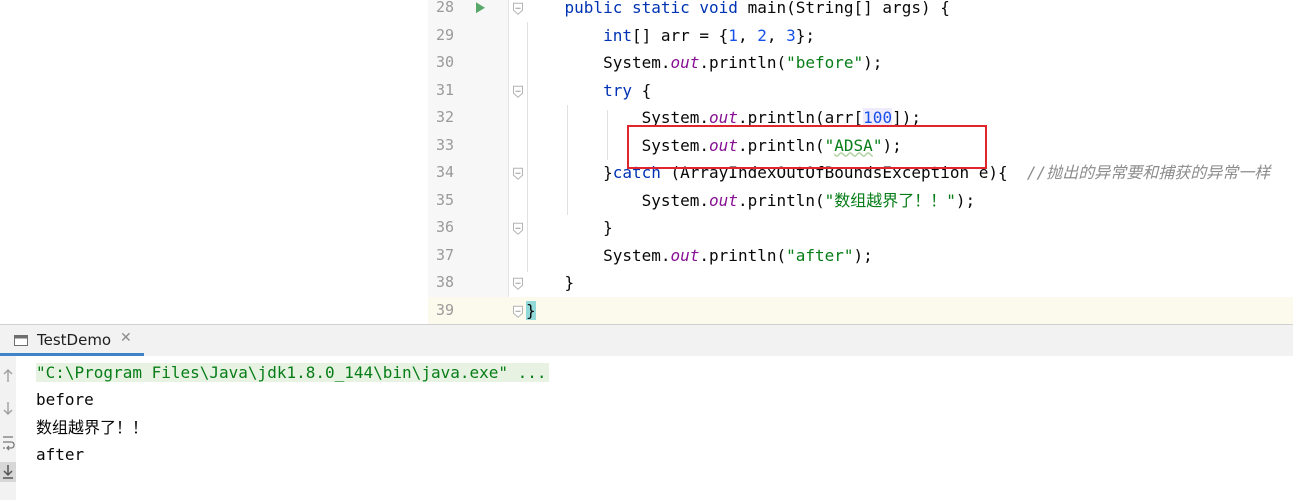  Describe the element at coordinates (860, 228) in the screenshot. I see `code-line: 36 }` at that location.